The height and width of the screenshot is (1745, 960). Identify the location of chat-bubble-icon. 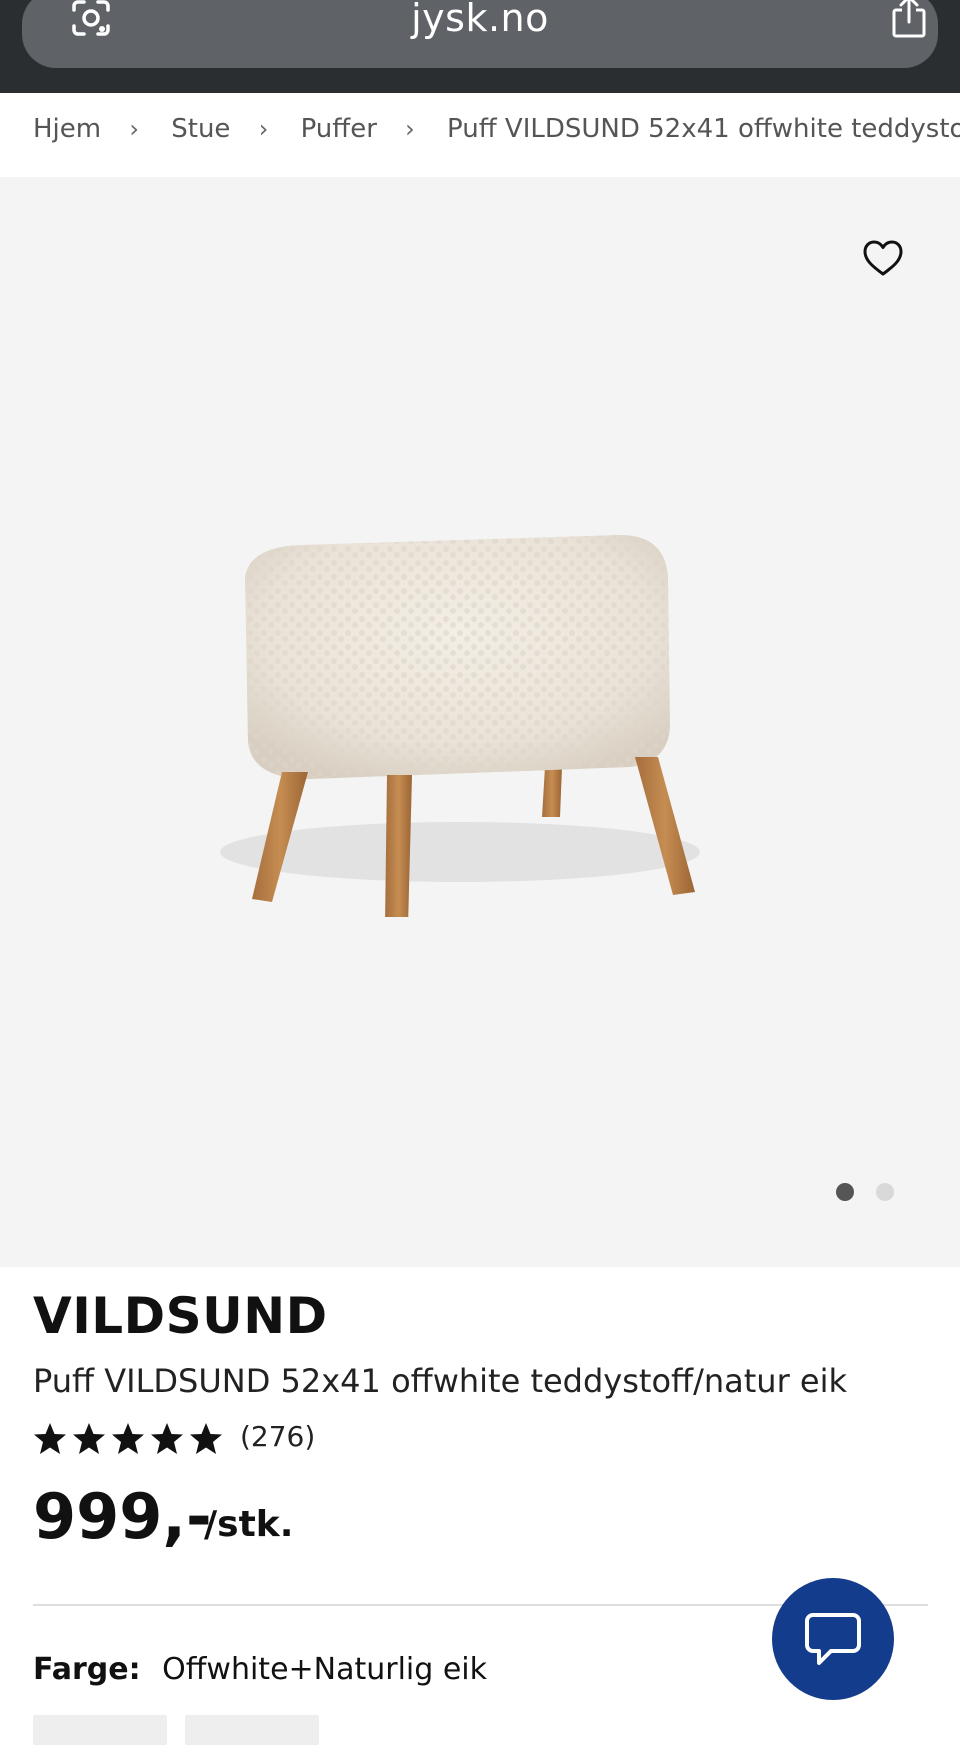
(833, 1639).